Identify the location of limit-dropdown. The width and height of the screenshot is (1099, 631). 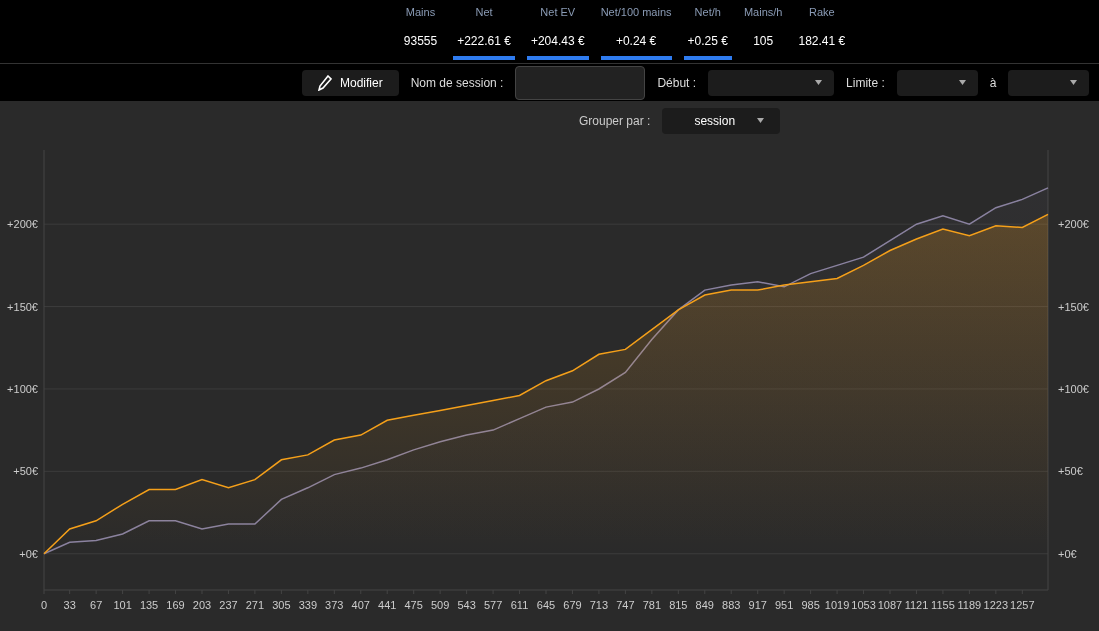
(937, 82).